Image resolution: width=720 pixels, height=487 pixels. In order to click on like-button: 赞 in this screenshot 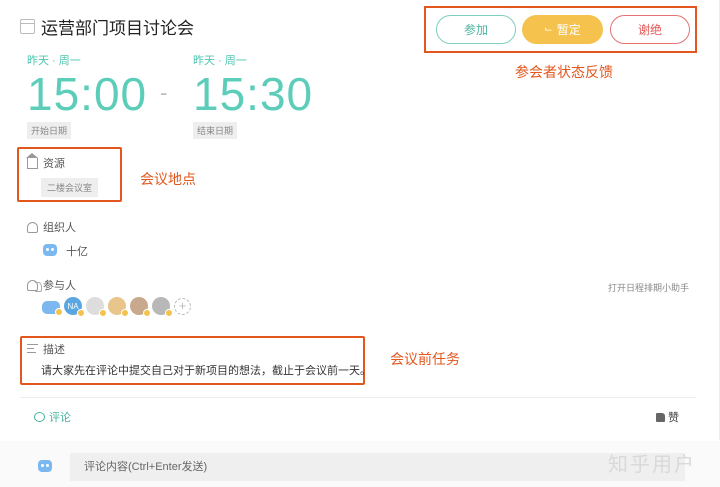, I will do `click(667, 417)`.